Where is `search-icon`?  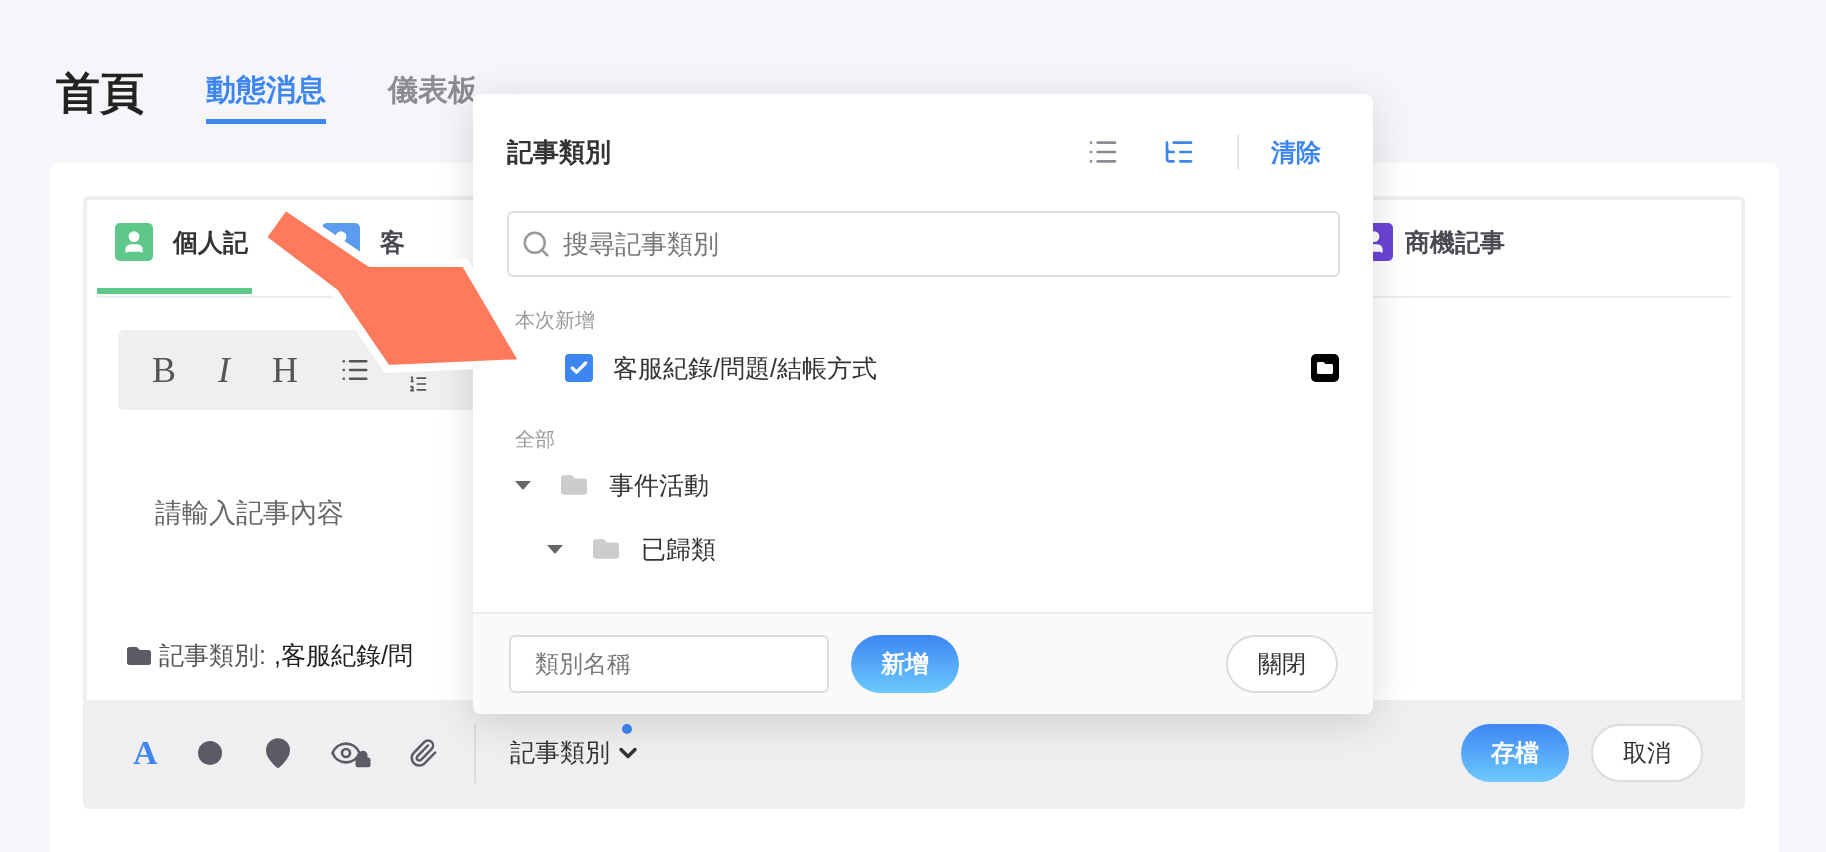 search-icon is located at coordinates (536, 244).